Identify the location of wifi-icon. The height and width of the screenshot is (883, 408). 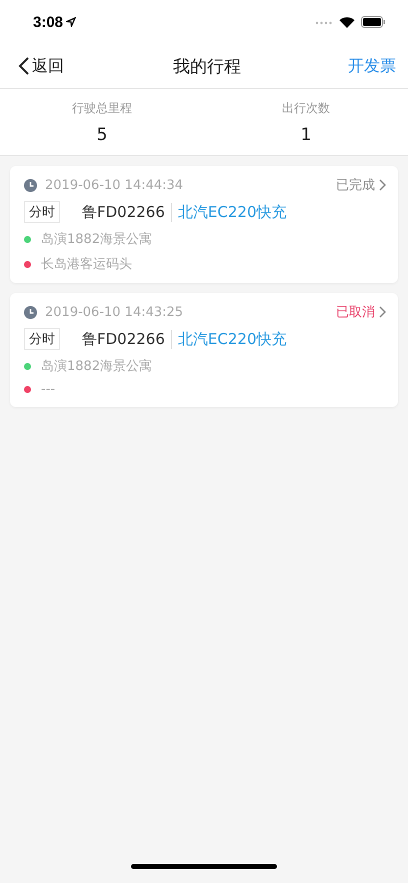
(347, 22).